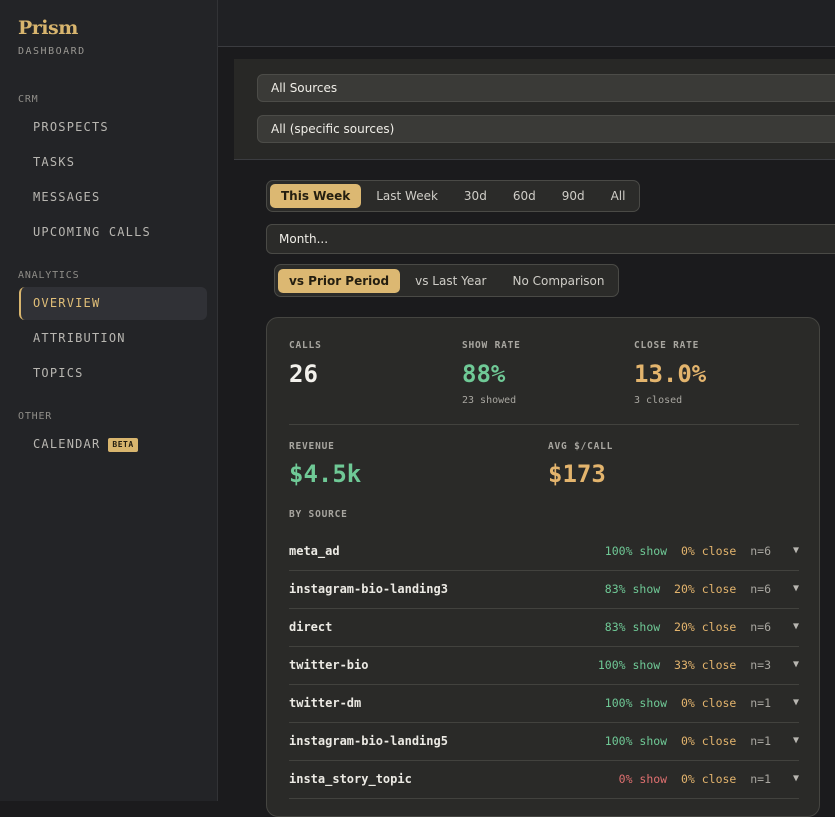 The width and height of the screenshot is (835, 817). What do you see at coordinates (475, 196) in the screenshot?
I see `tab-30d: 30d` at bounding box center [475, 196].